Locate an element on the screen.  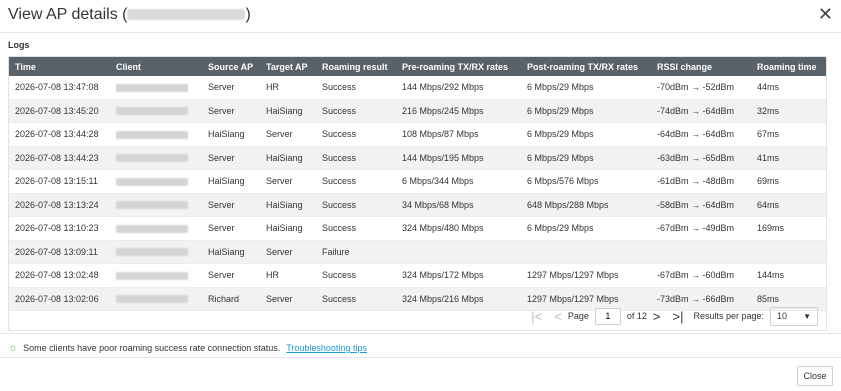
results-per-page-label: Results per page: is located at coordinates (728, 316).